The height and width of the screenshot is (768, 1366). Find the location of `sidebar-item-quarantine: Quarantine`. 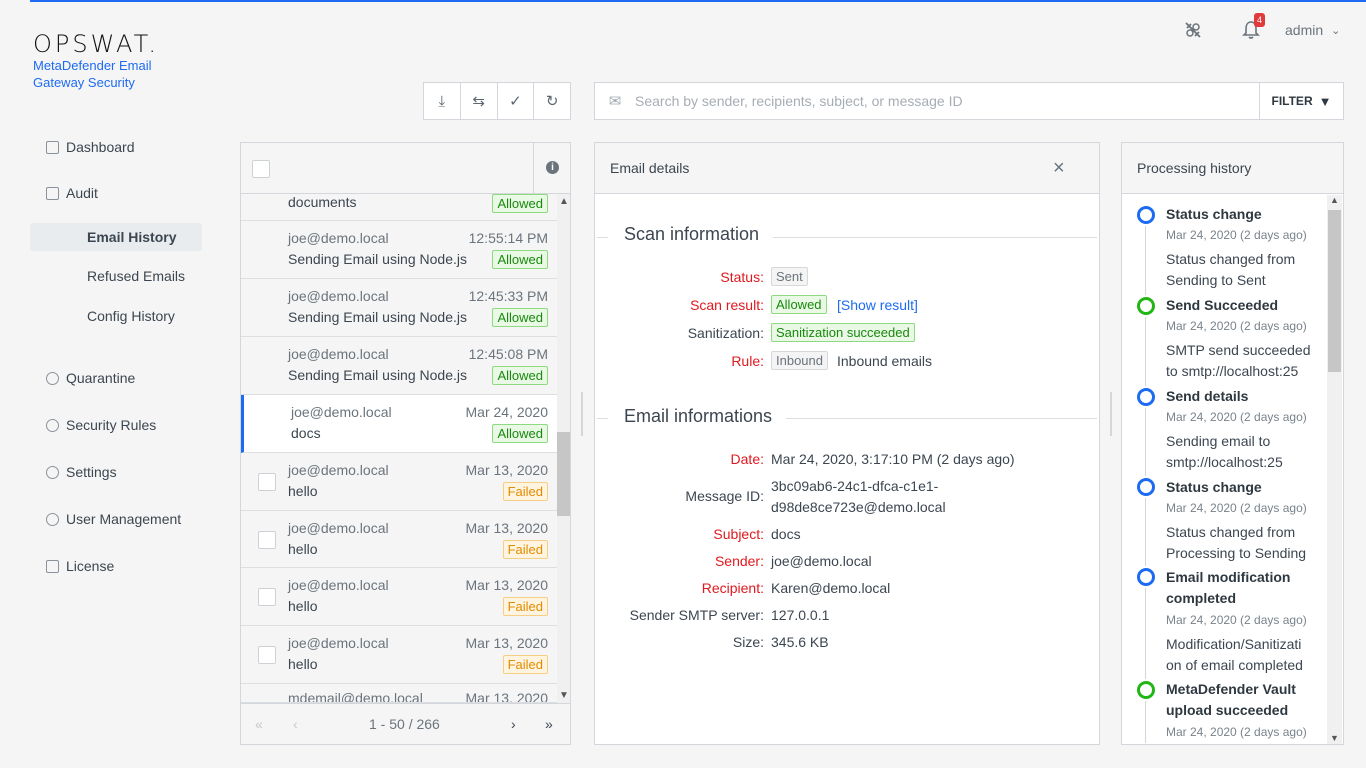

sidebar-item-quarantine: Quarantine is located at coordinates (90, 378).